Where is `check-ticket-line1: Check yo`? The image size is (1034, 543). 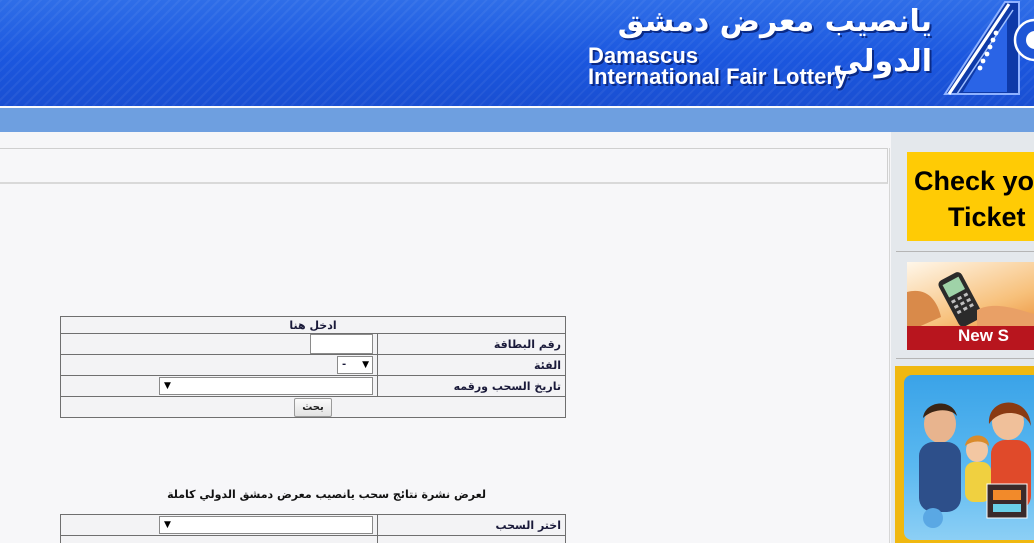 check-ticket-line1: Check yo is located at coordinates (974, 181).